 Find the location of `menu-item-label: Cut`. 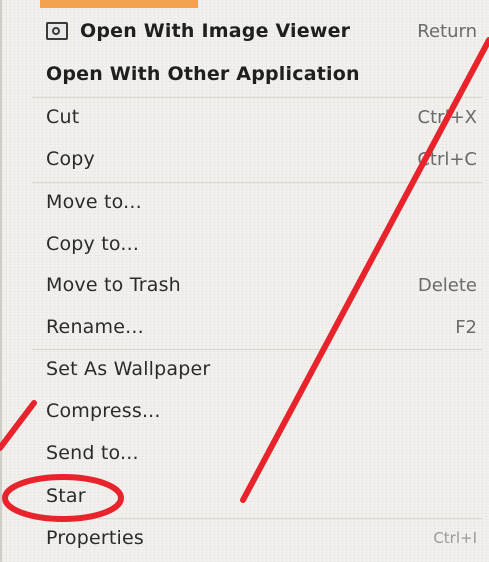

menu-item-label: Cut is located at coordinates (63, 117).